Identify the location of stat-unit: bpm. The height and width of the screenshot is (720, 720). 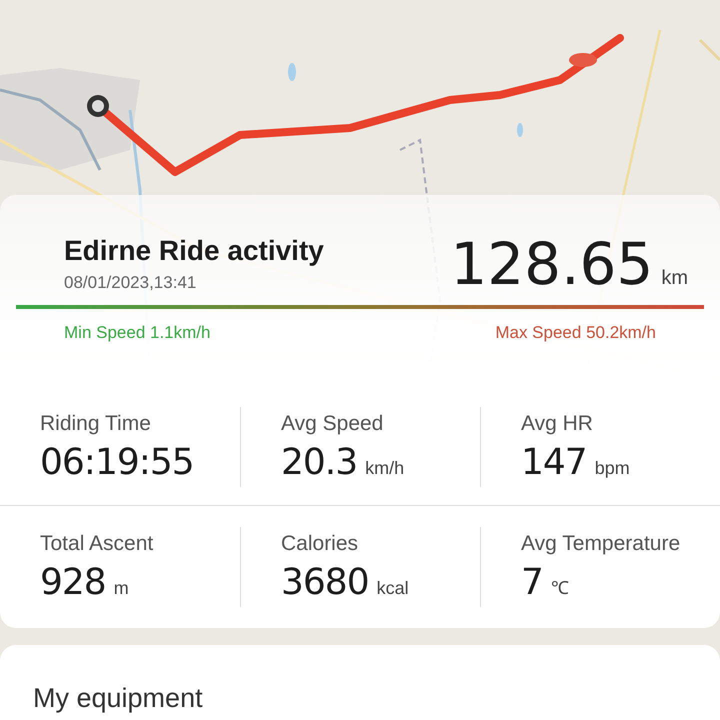
(612, 468).